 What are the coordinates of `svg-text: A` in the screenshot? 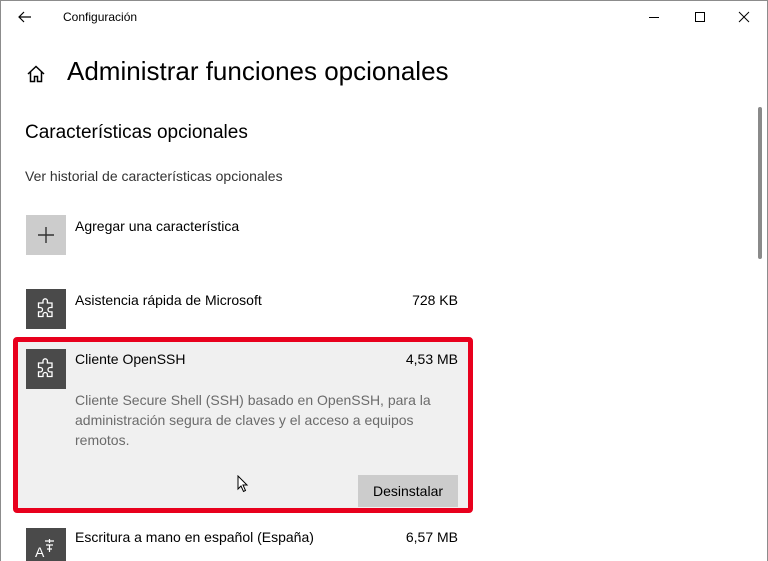 It's located at (40, 552).